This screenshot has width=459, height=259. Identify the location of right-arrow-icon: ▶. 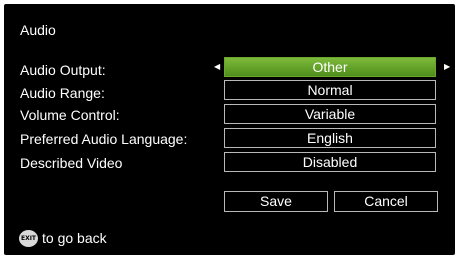
(447, 67).